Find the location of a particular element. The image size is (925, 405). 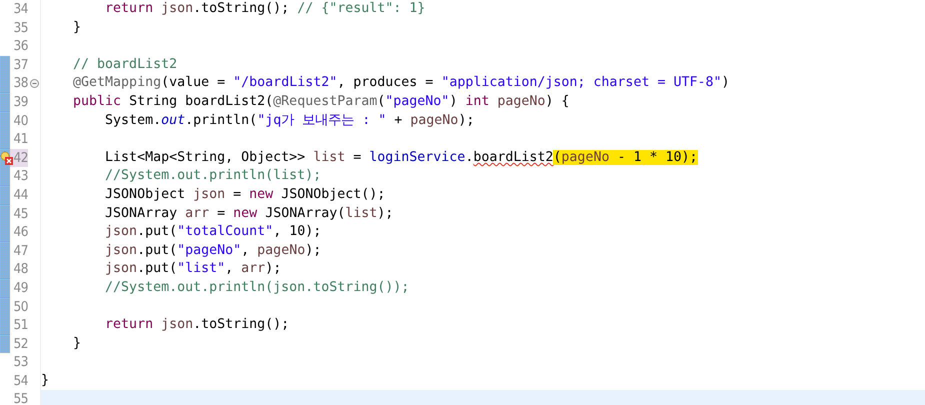

line-number: 34 is located at coordinates (20, 9).